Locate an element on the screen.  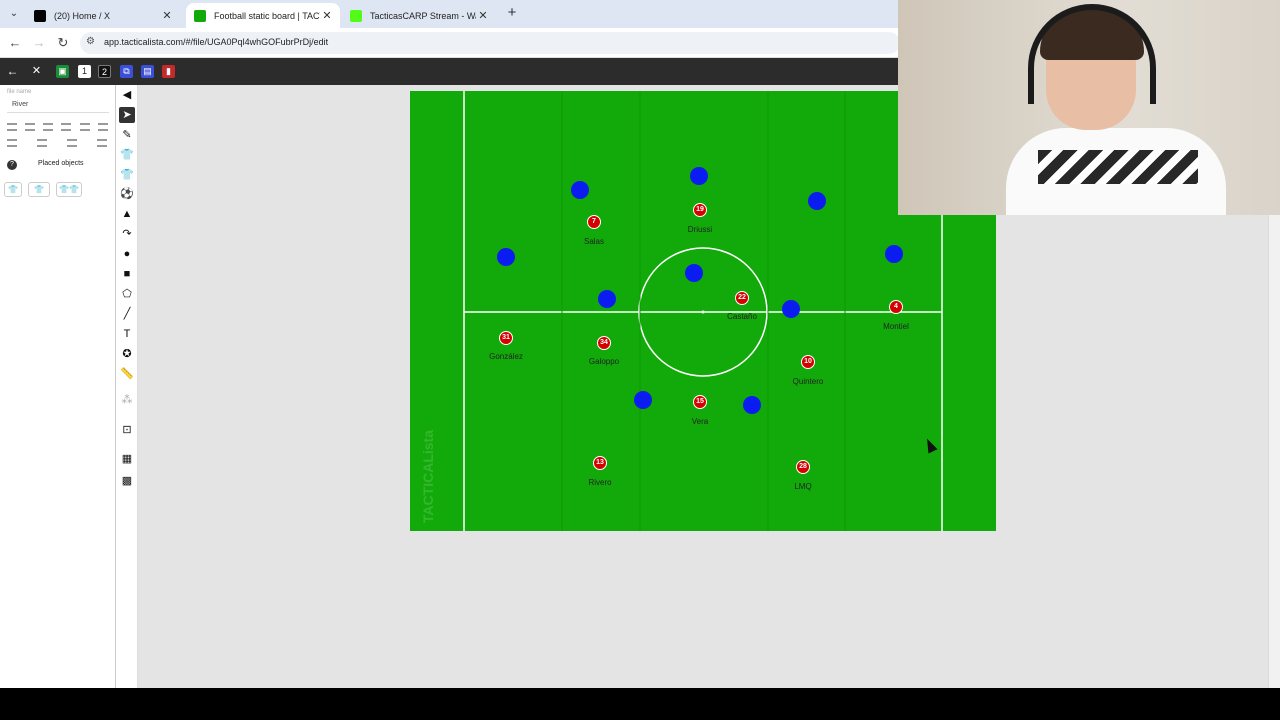
webcam-overlay is located at coordinates (1089, 107).